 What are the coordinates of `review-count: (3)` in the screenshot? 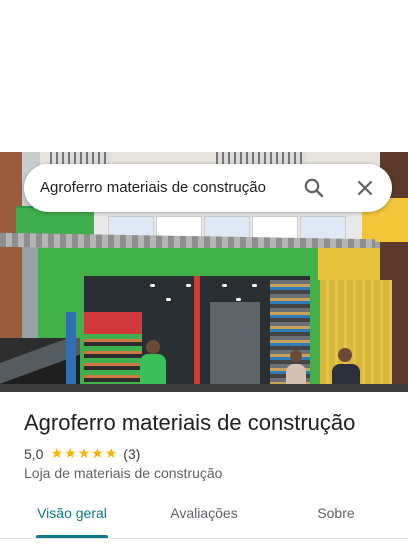 It's located at (131, 454).